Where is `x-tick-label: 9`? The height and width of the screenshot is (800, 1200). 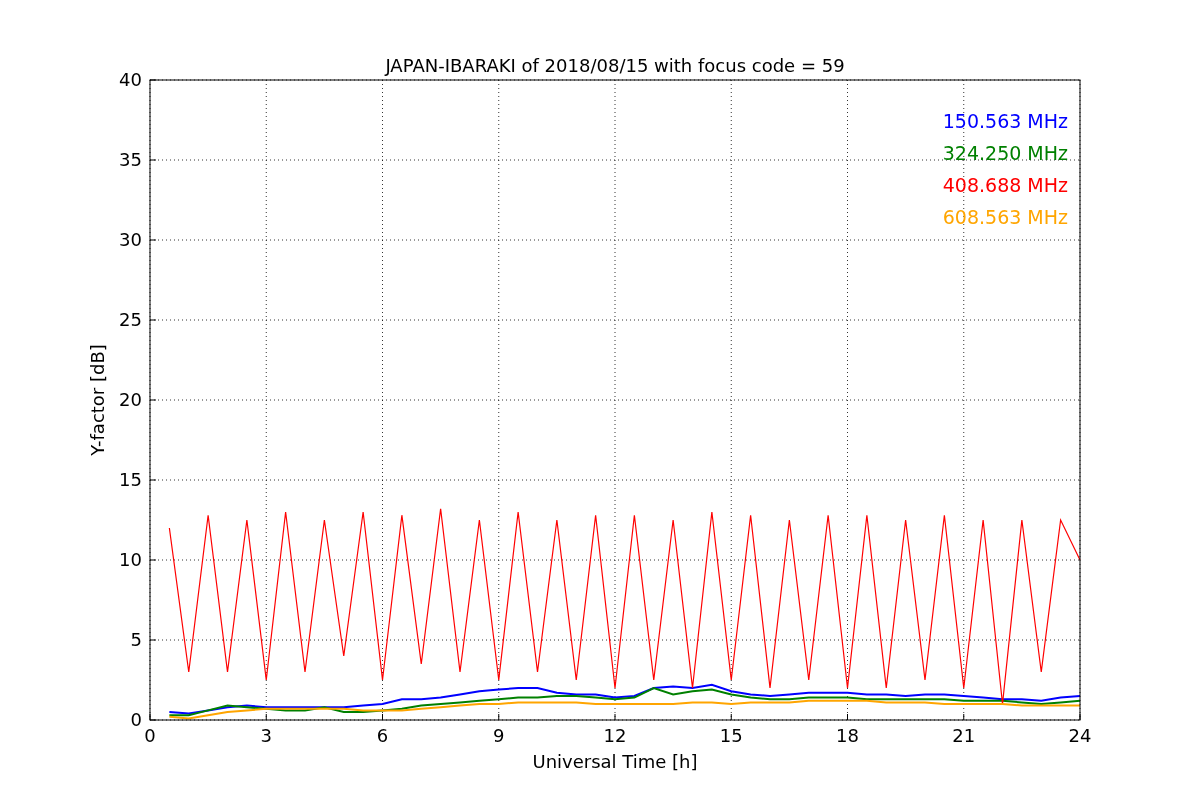 x-tick-label: 9 is located at coordinates (499, 735).